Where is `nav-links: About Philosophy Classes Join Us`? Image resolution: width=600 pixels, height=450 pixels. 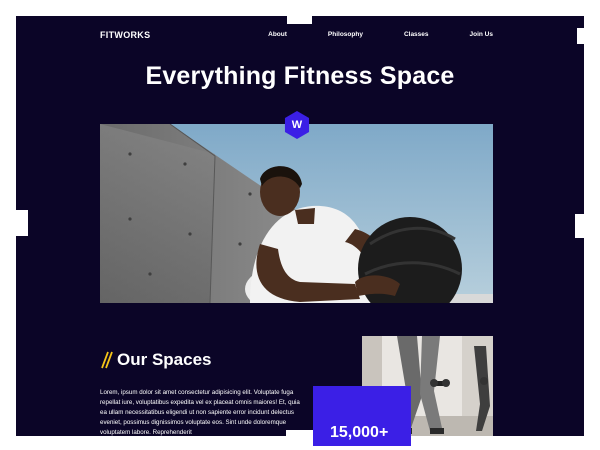 nav-links: About Philosophy Classes Join Us is located at coordinates (360, 34).